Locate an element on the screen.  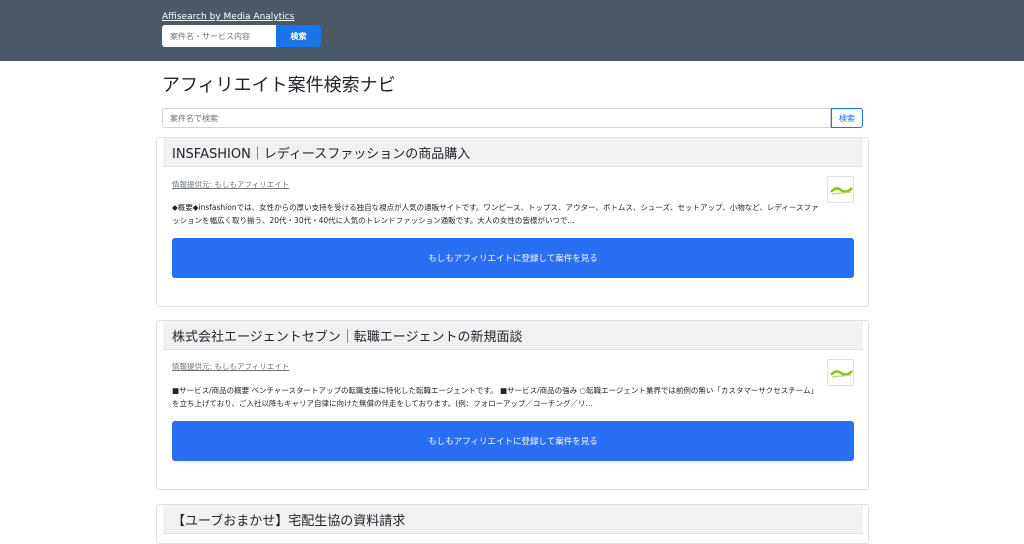
listing-card: 【ユーブおまかせ】宅配生協の資料請求 is located at coordinates (512, 524).